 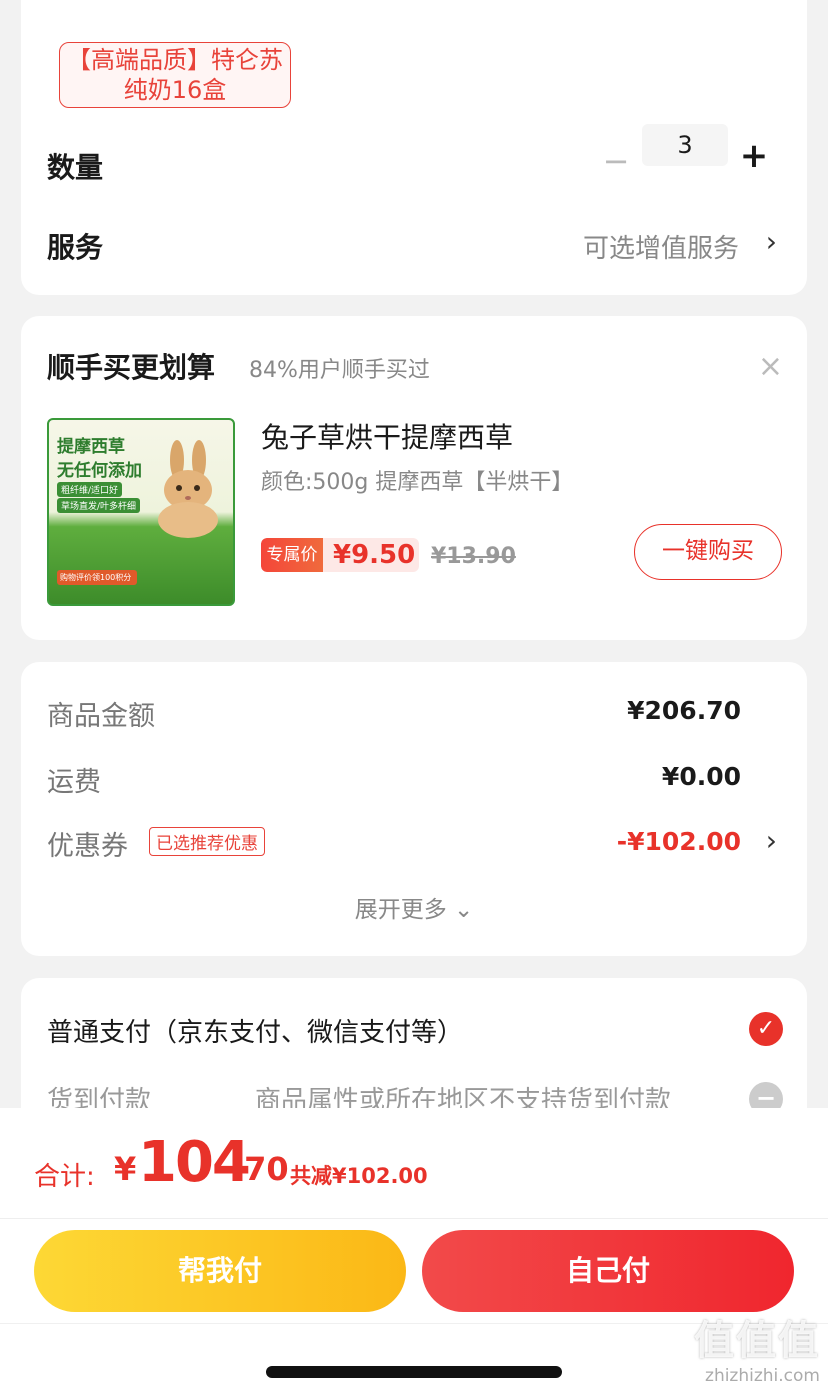 What do you see at coordinates (91, 447) in the screenshot?
I see `product-image-text: 提摩西草` at bounding box center [91, 447].